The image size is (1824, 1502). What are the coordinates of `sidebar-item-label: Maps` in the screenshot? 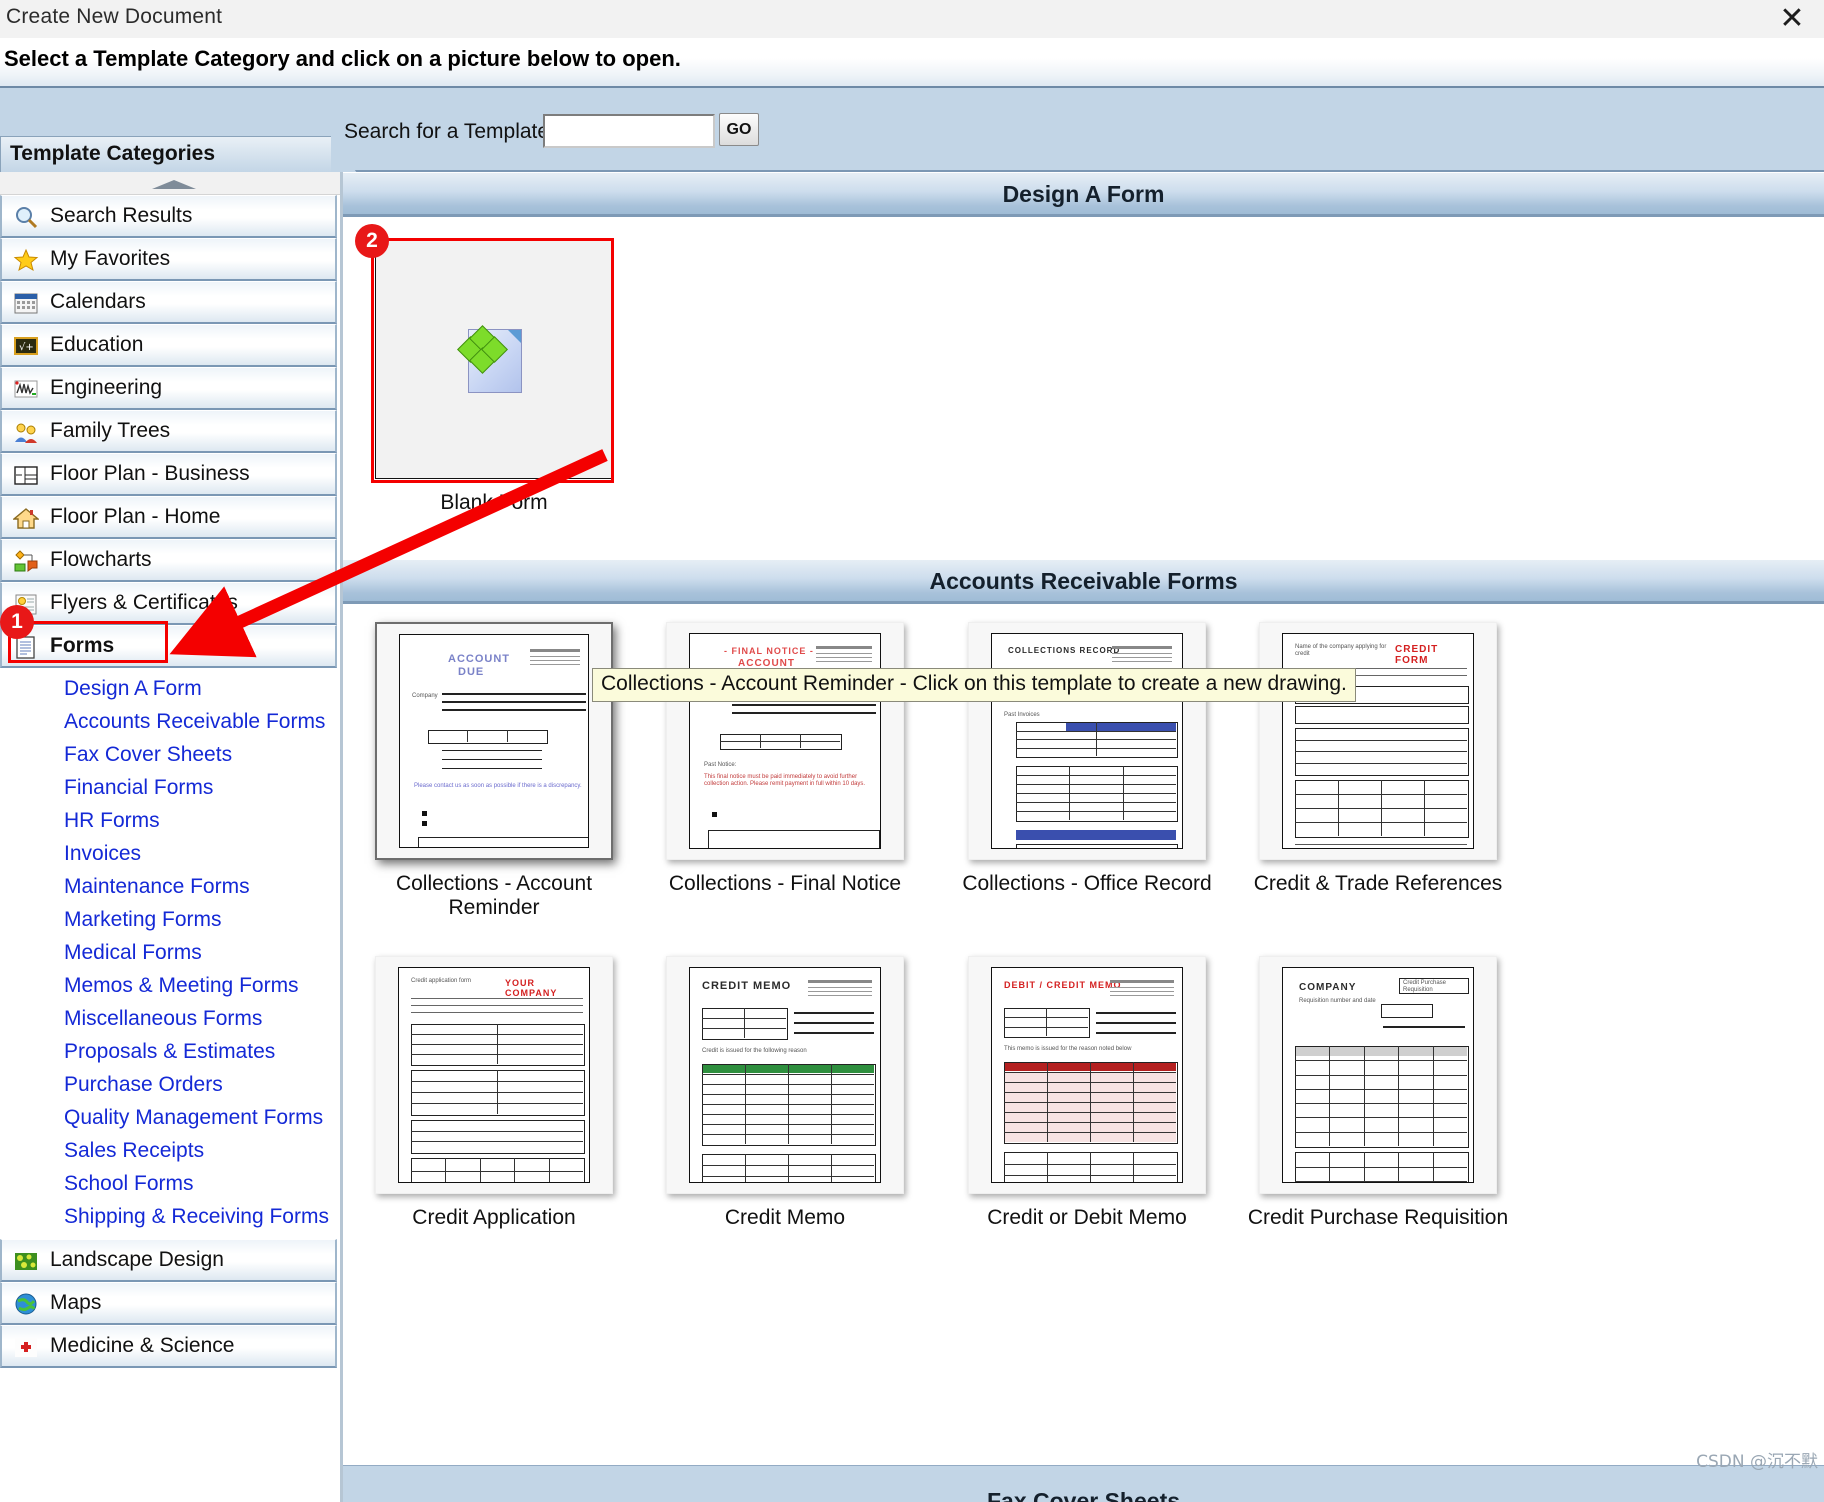 It's located at (76, 1302).